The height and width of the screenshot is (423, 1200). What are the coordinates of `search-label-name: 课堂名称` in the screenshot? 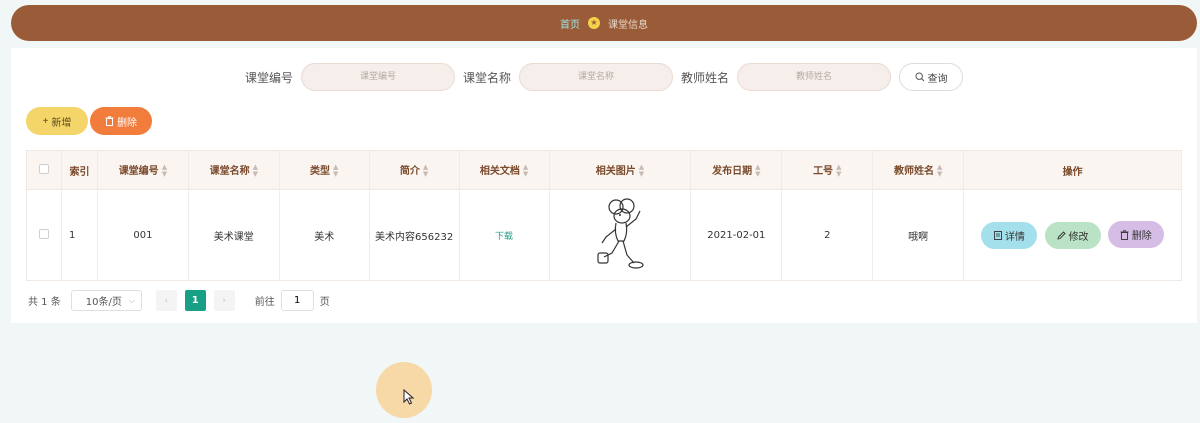 It's located at (486, 77).